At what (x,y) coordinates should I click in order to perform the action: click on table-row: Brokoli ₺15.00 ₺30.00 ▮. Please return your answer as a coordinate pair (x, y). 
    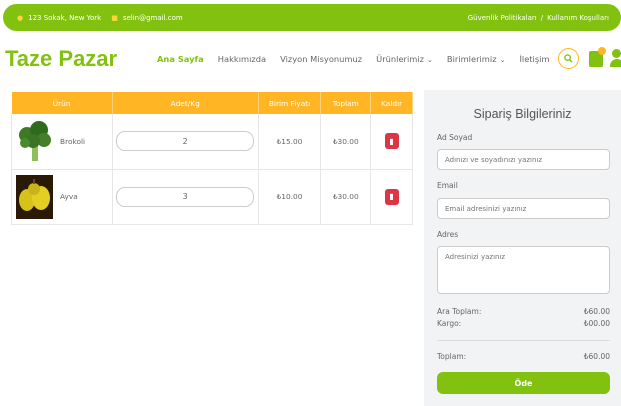
    Looking at the image, I should click on (212, 142).